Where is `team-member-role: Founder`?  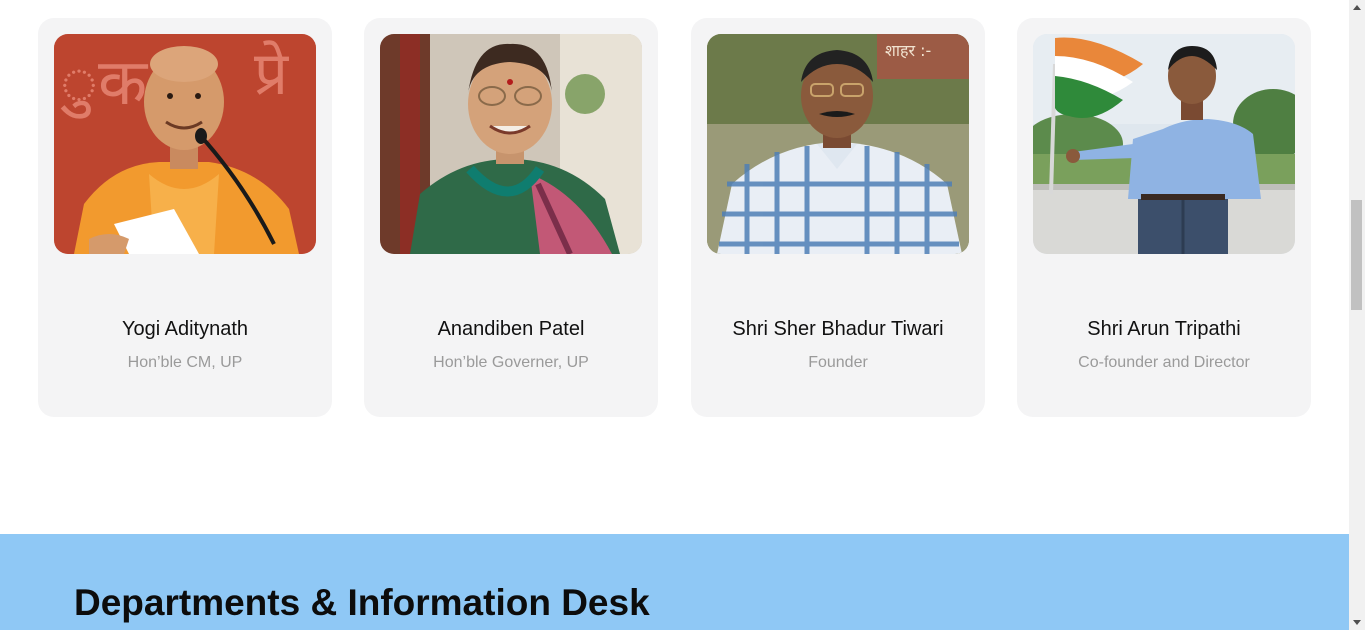
team-member-role: Founder is located at coordinates (838, 362).